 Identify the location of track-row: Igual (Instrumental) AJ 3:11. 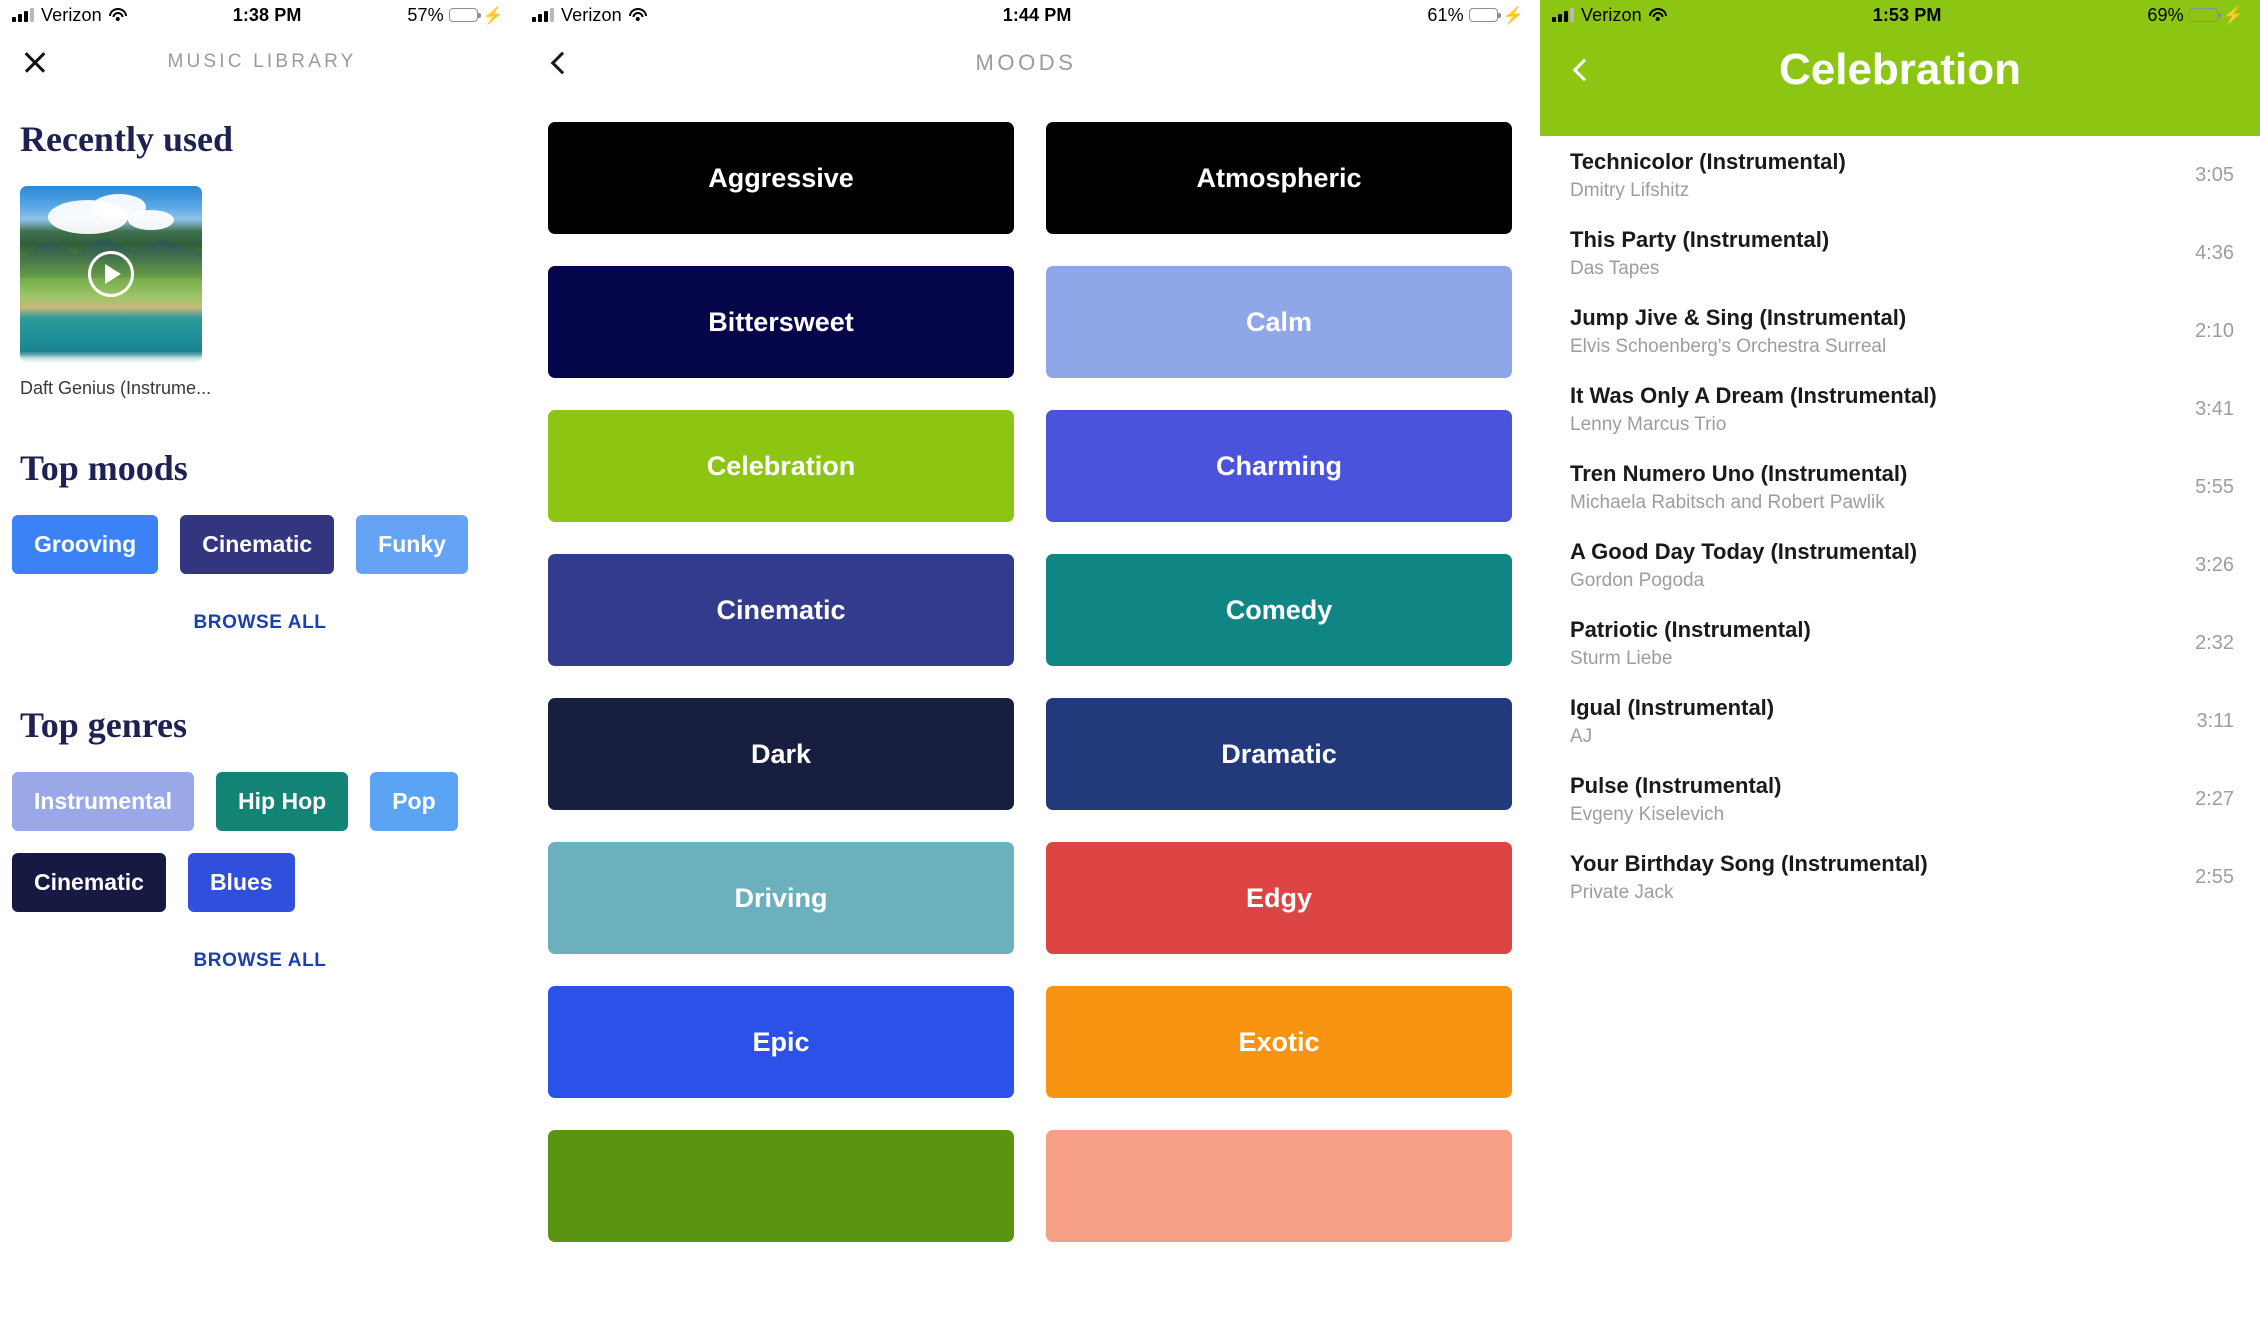
(1900, 721).